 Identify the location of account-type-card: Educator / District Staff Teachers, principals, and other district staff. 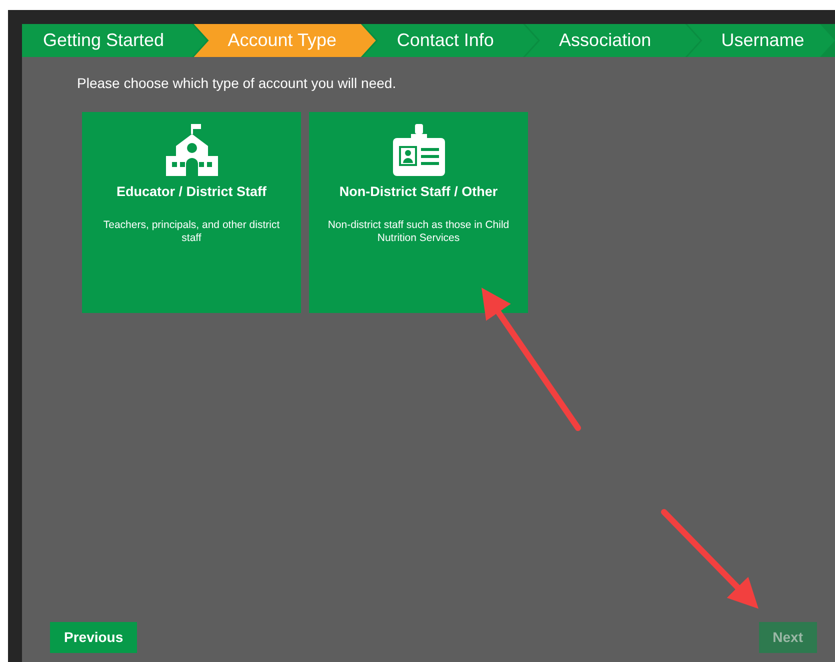
(191, 212).